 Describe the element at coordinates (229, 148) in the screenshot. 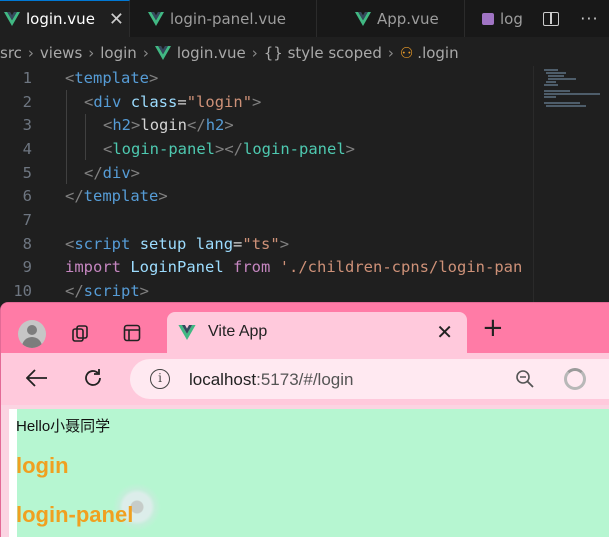

I see `code-text: <login-panel></login-panel>` at that location.